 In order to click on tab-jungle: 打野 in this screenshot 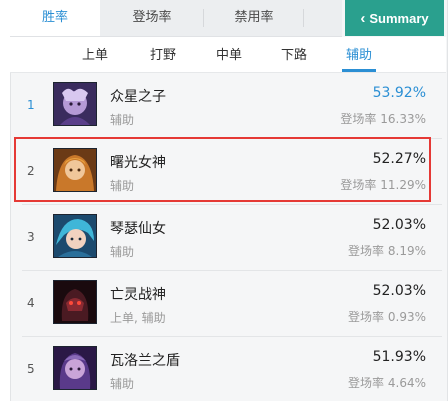, I will do `click(163, 54)`.